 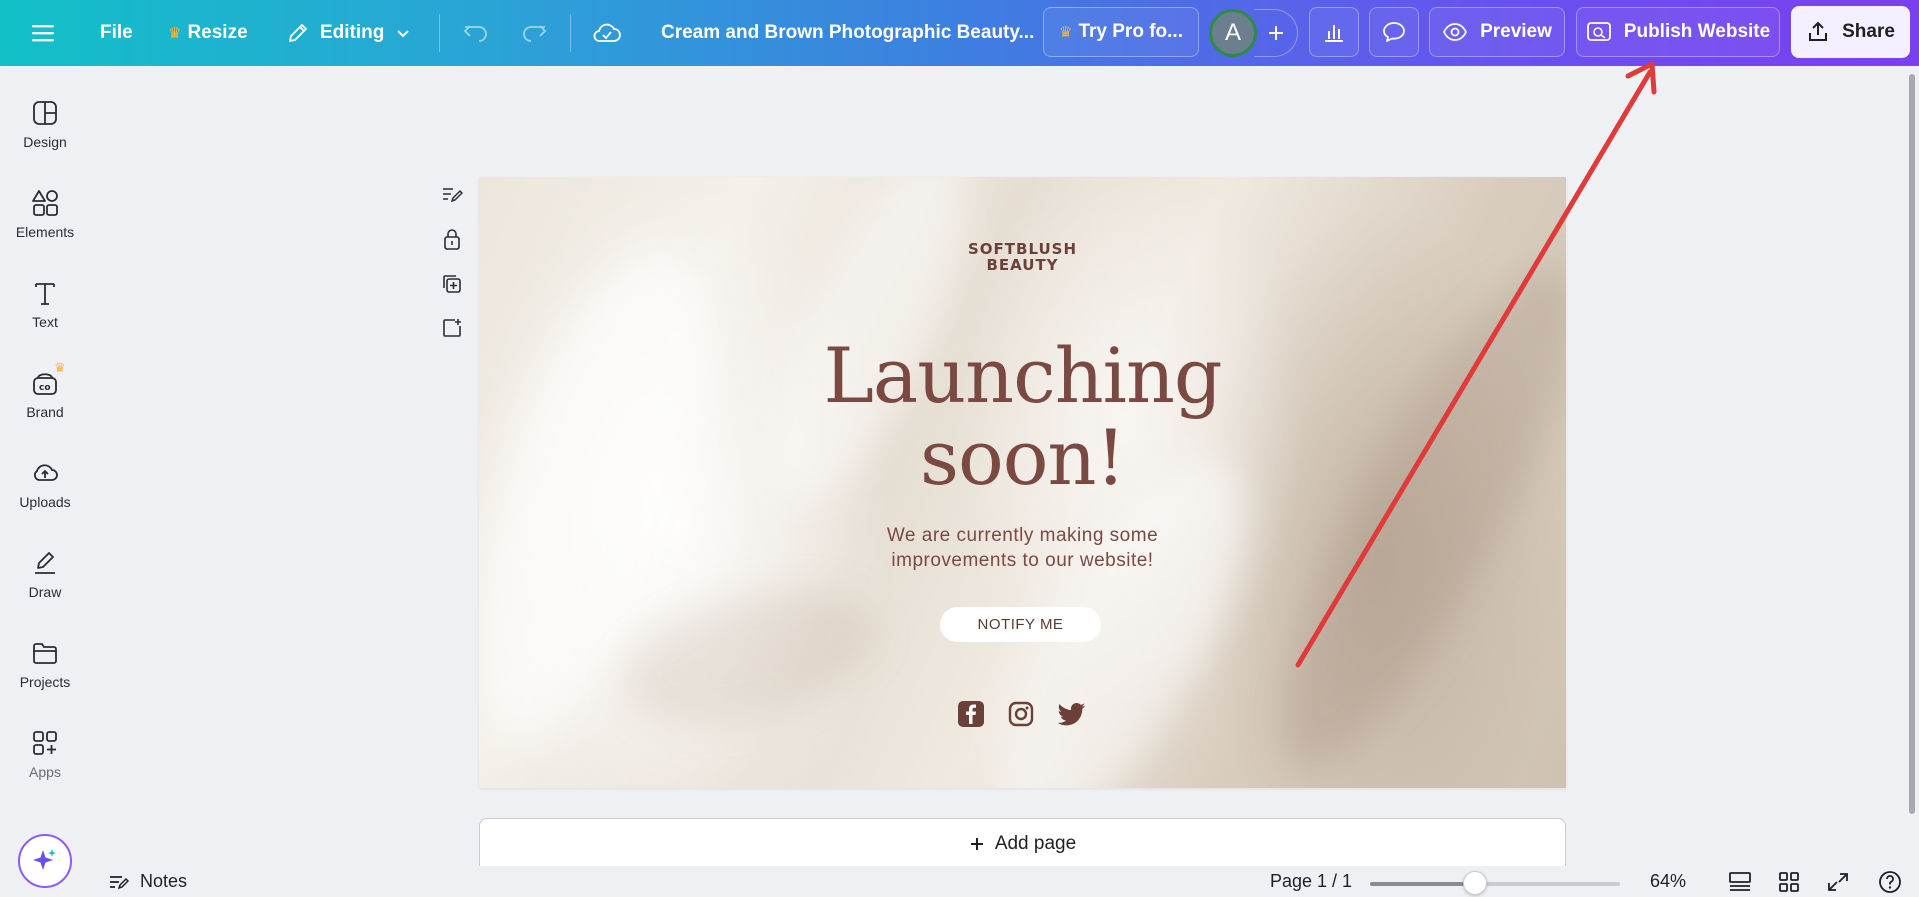 What do you see at coordinates (1020, 624) in the screenshot?
I see `notify-me-button: NOTIFY ME` at bounding box center [1020, 624].